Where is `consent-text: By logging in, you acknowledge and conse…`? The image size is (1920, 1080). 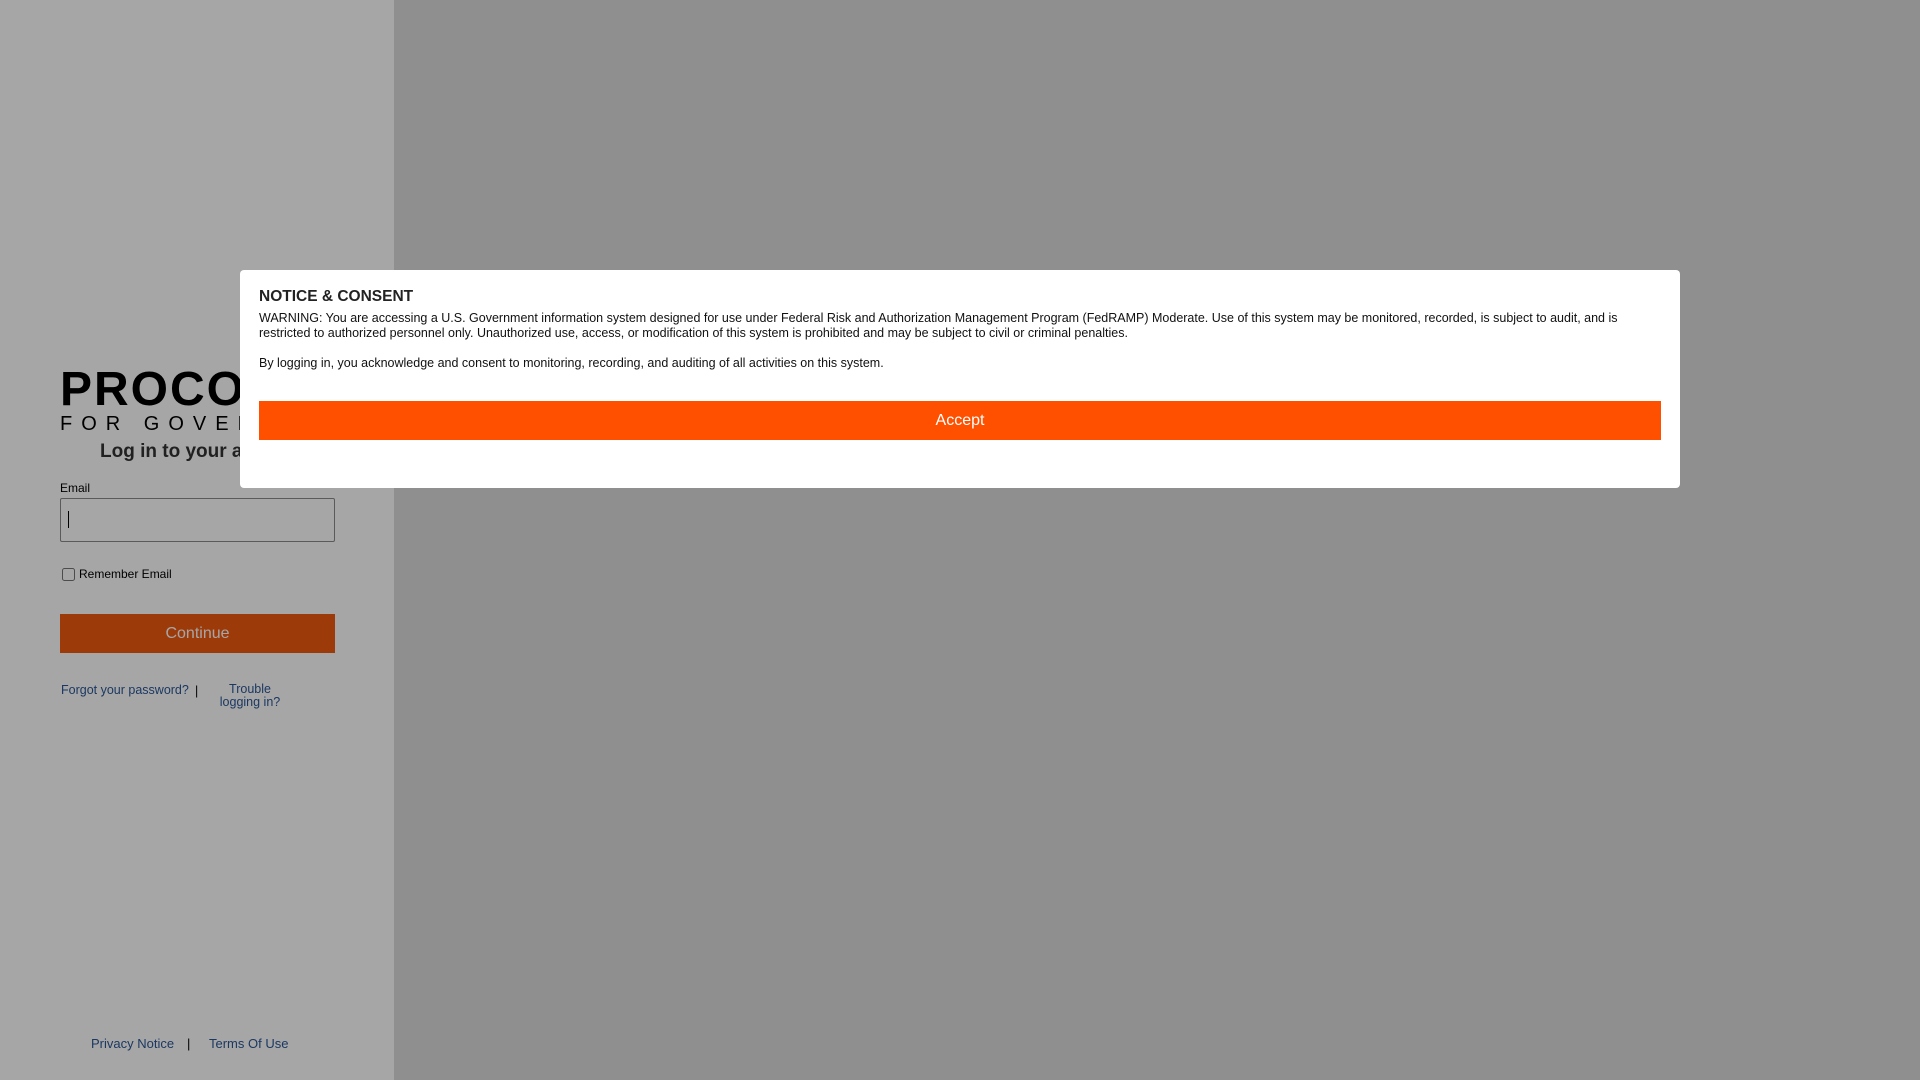
consent-text: By logging in, you acknowledge and conse… is located at coordinates (571, 363).